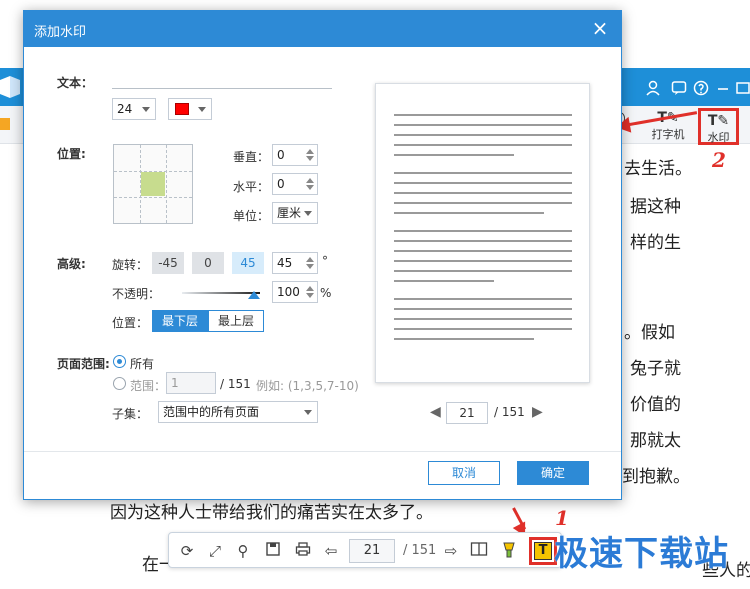 Image resolution: width=750 pixels, height=589 pixels. Describe the element at coordinates (273, 551) in the screenshot. I see `save-icon` at that location.